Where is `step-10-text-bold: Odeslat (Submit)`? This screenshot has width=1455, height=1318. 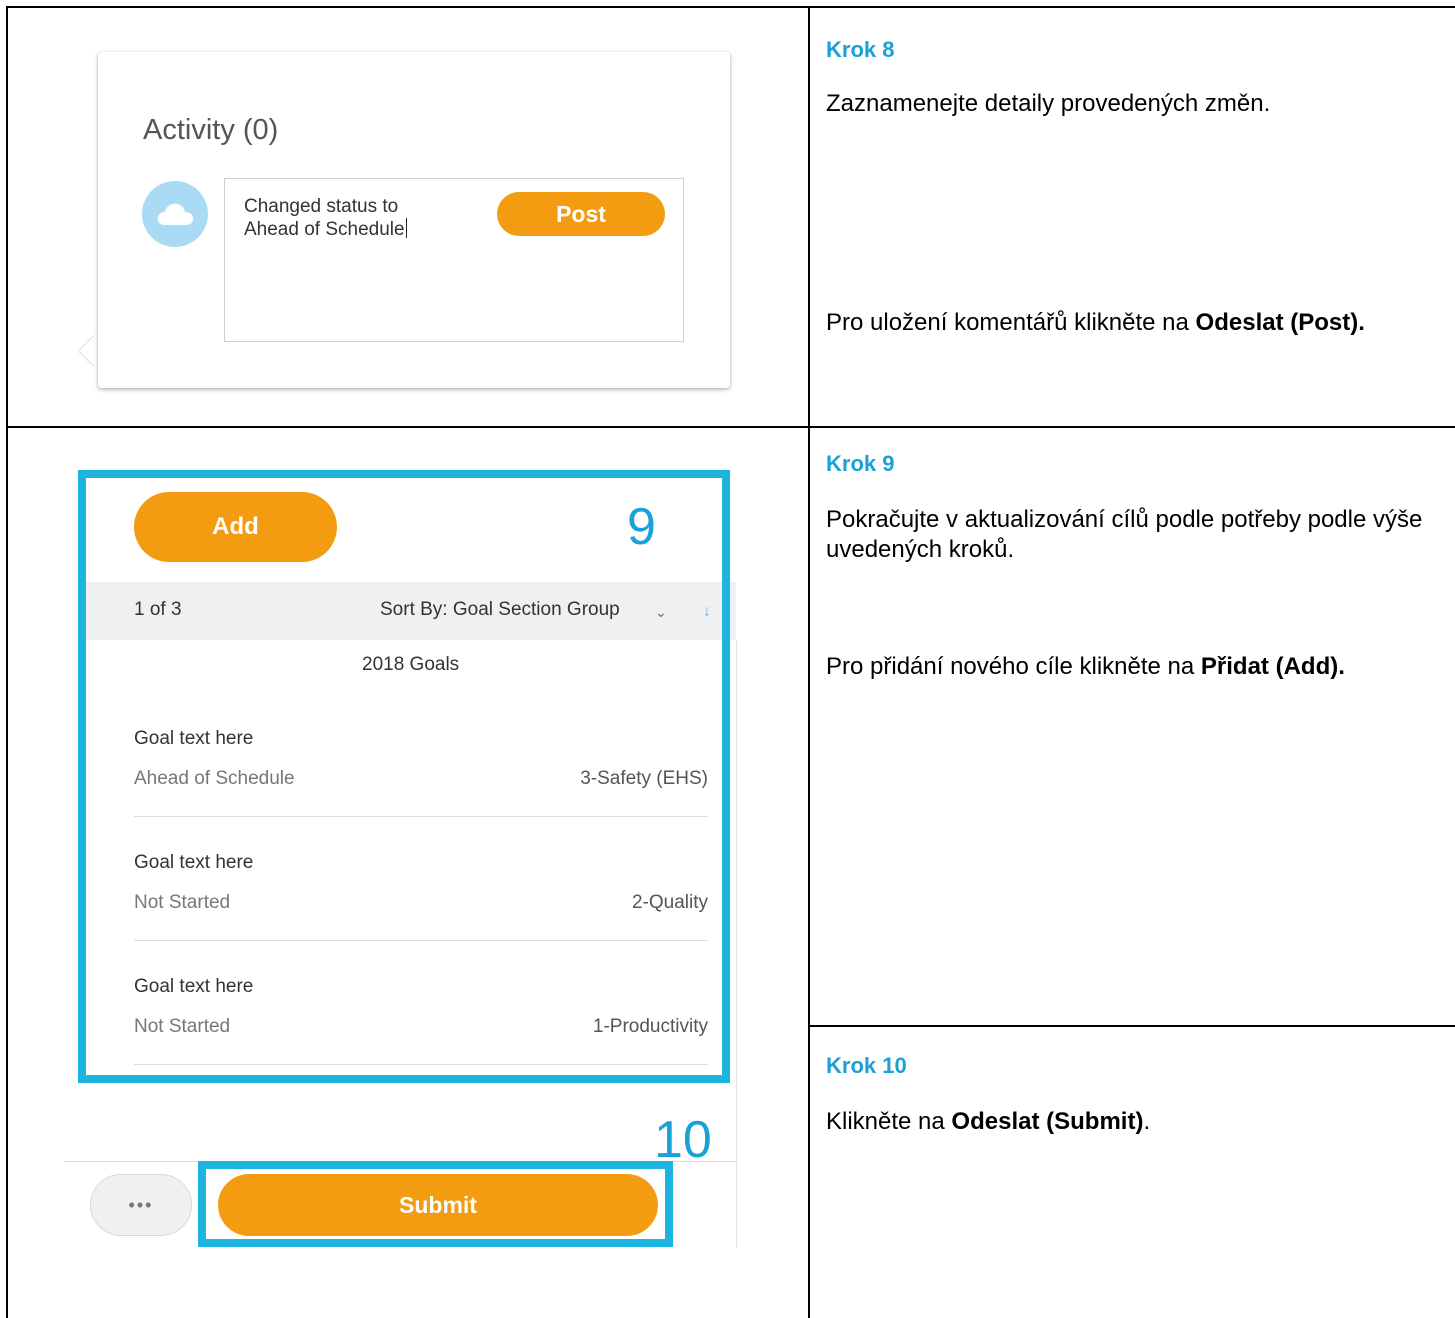 step-10-text-bold: Odeslat (Submit) is located at coordinates (1047, 1121).